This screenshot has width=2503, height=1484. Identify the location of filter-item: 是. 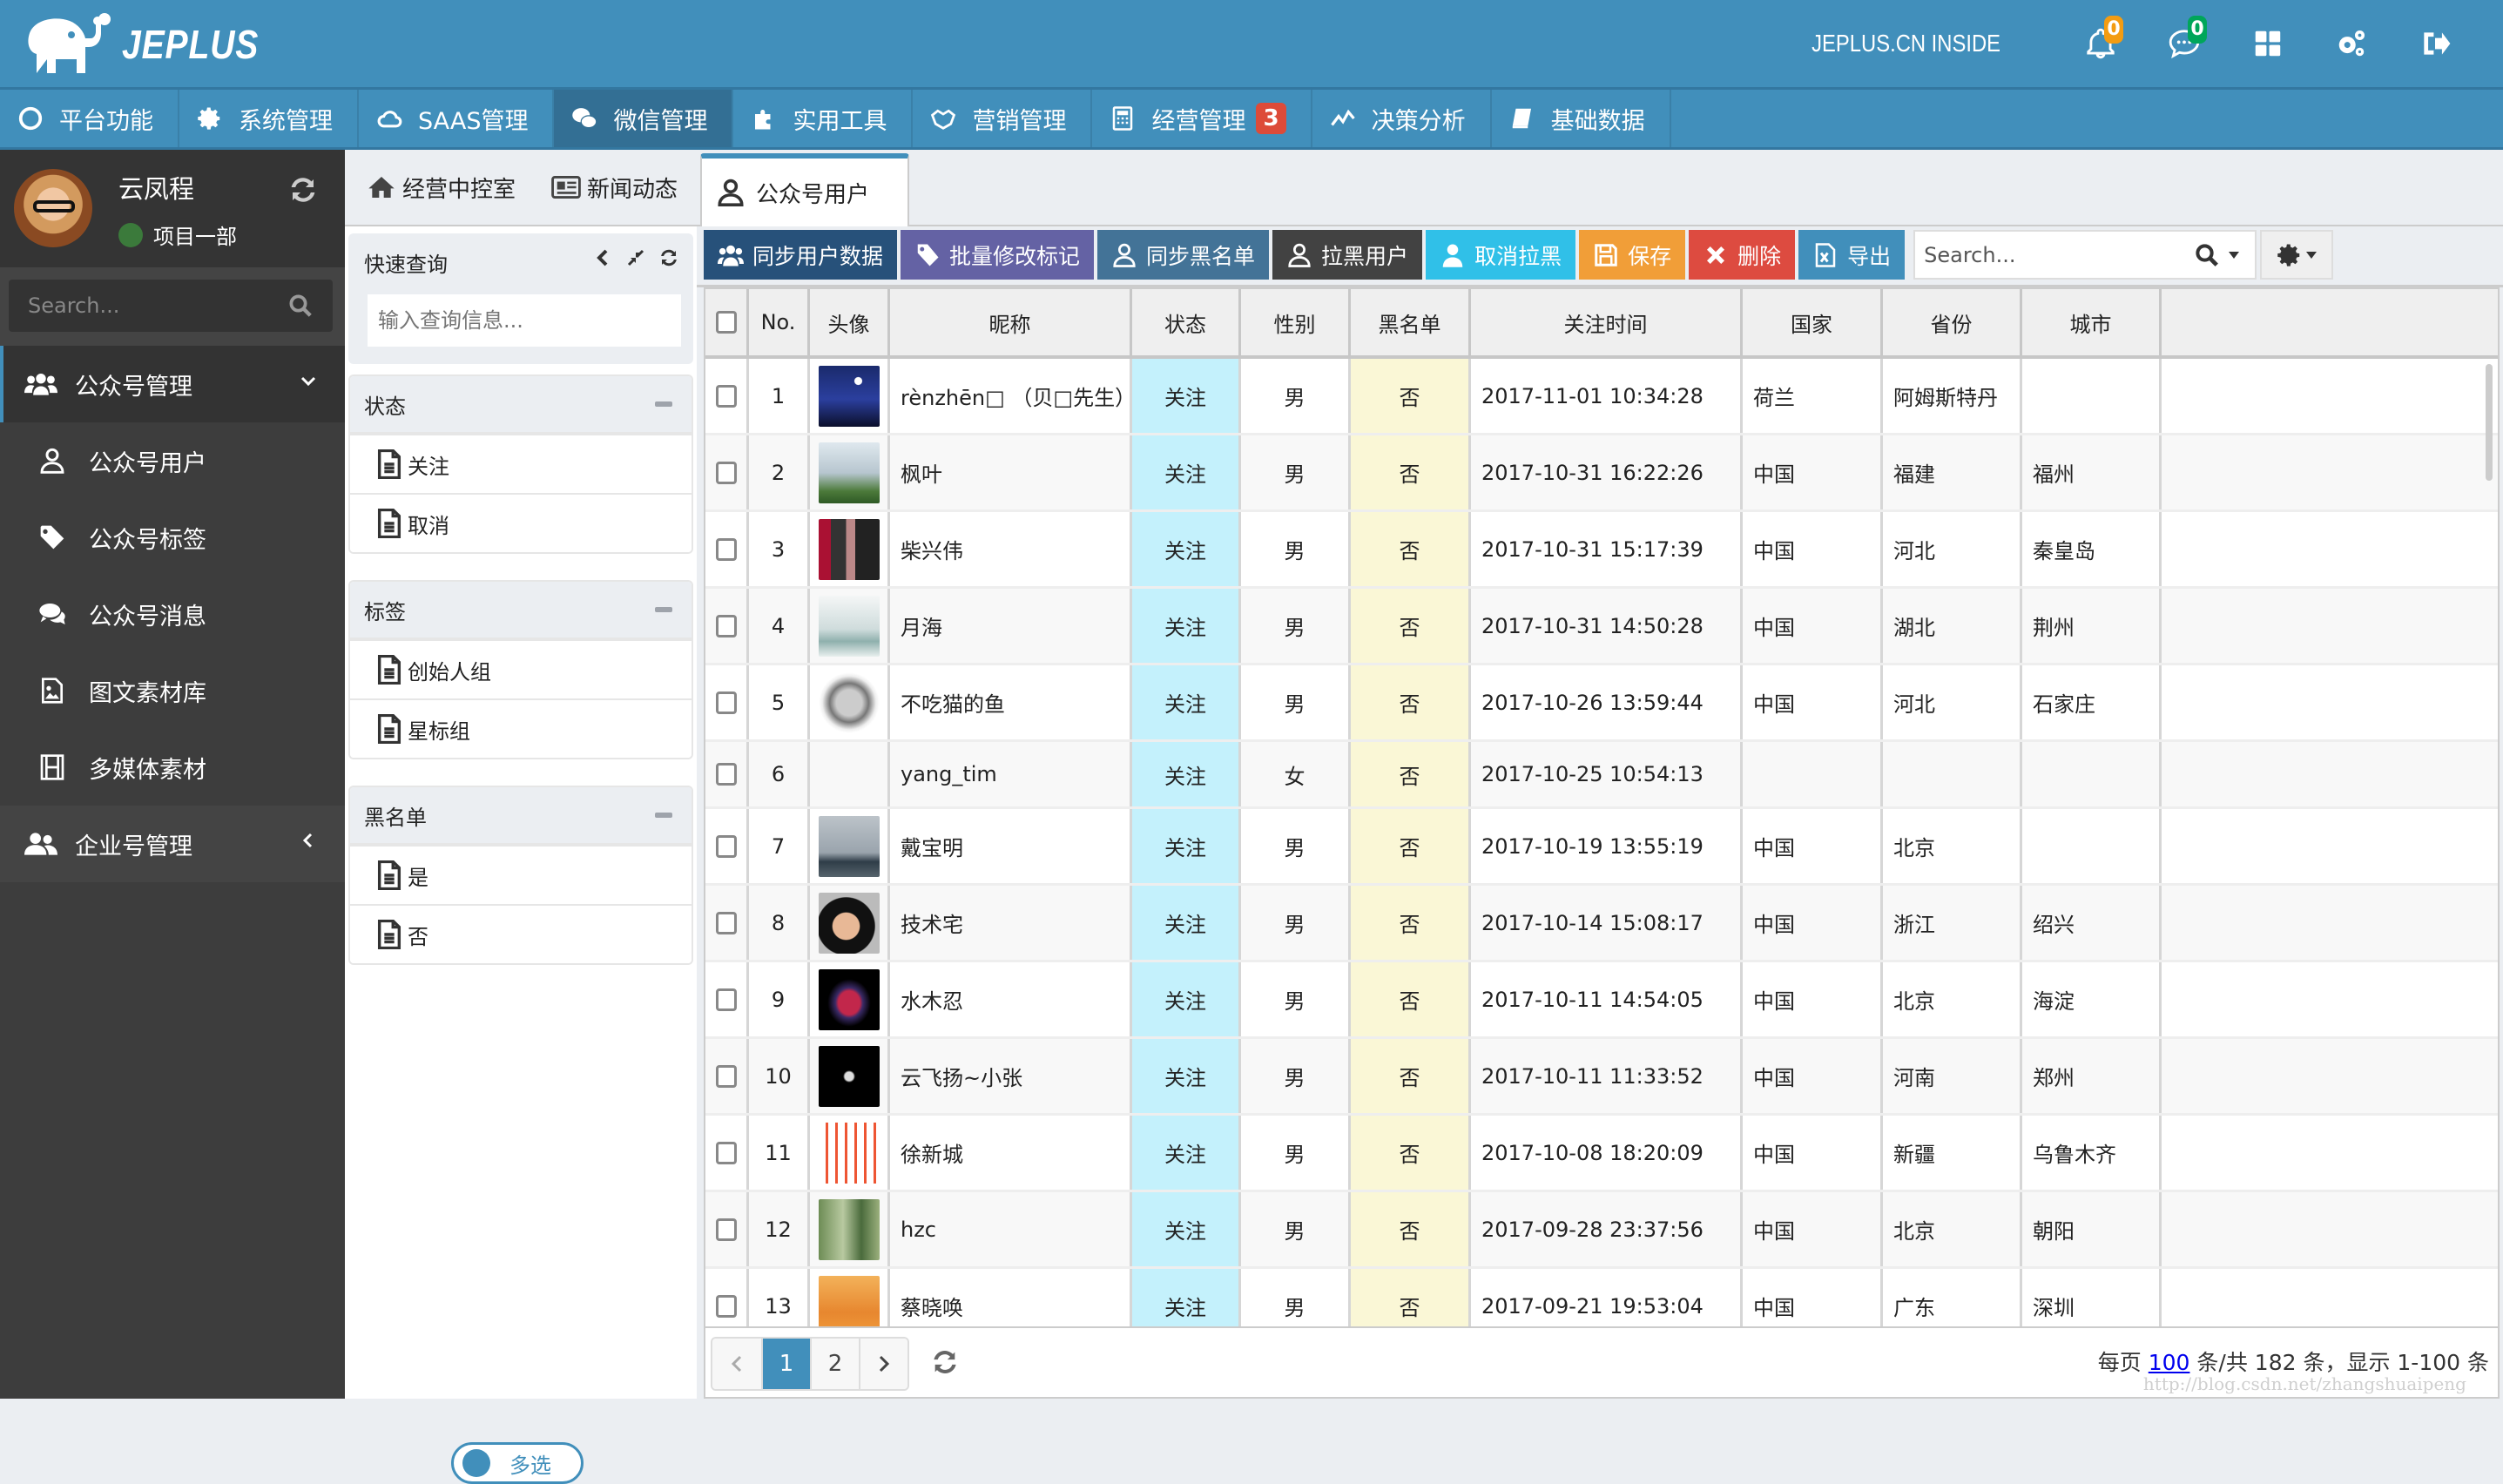
(521, 875).